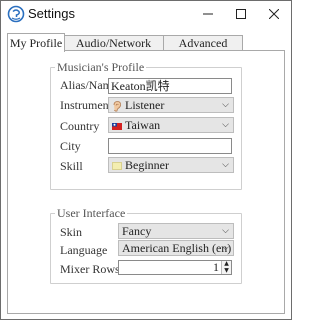  Describe the element at coordinates (90, 269) in the screenshot. I see `mixer-rows-label: Mixer Rows` at that location.